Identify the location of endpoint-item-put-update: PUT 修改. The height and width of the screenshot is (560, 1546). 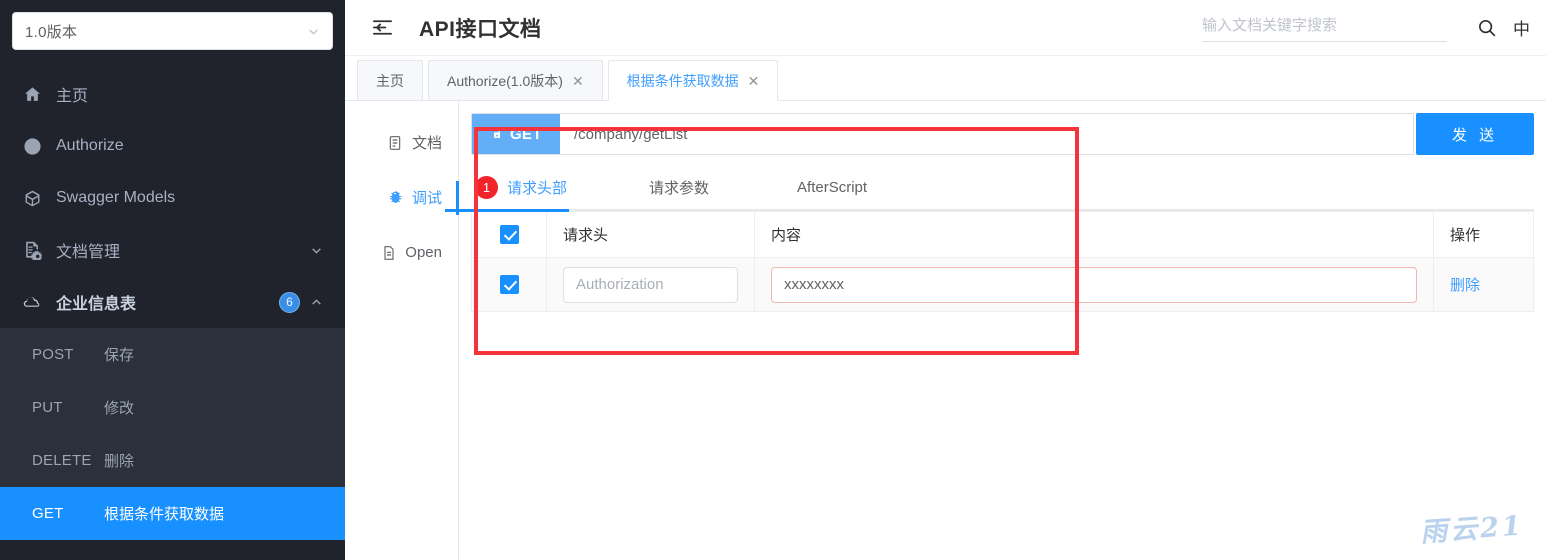
(172, 407).